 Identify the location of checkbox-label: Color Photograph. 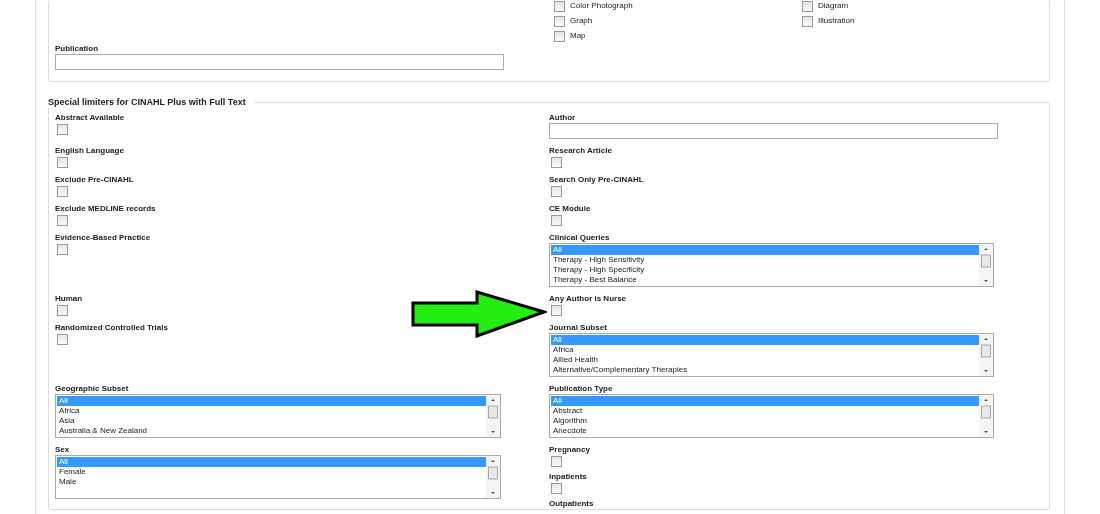
(601, 5).